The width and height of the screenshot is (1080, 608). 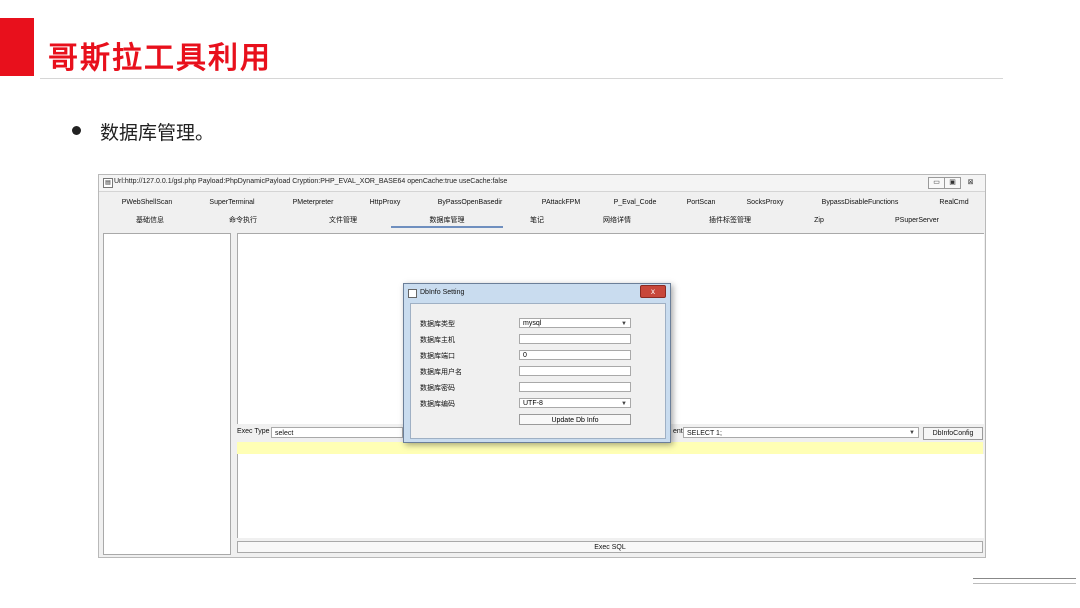 I want to click on close-icon: ⊠, so click(x=970, y=183).